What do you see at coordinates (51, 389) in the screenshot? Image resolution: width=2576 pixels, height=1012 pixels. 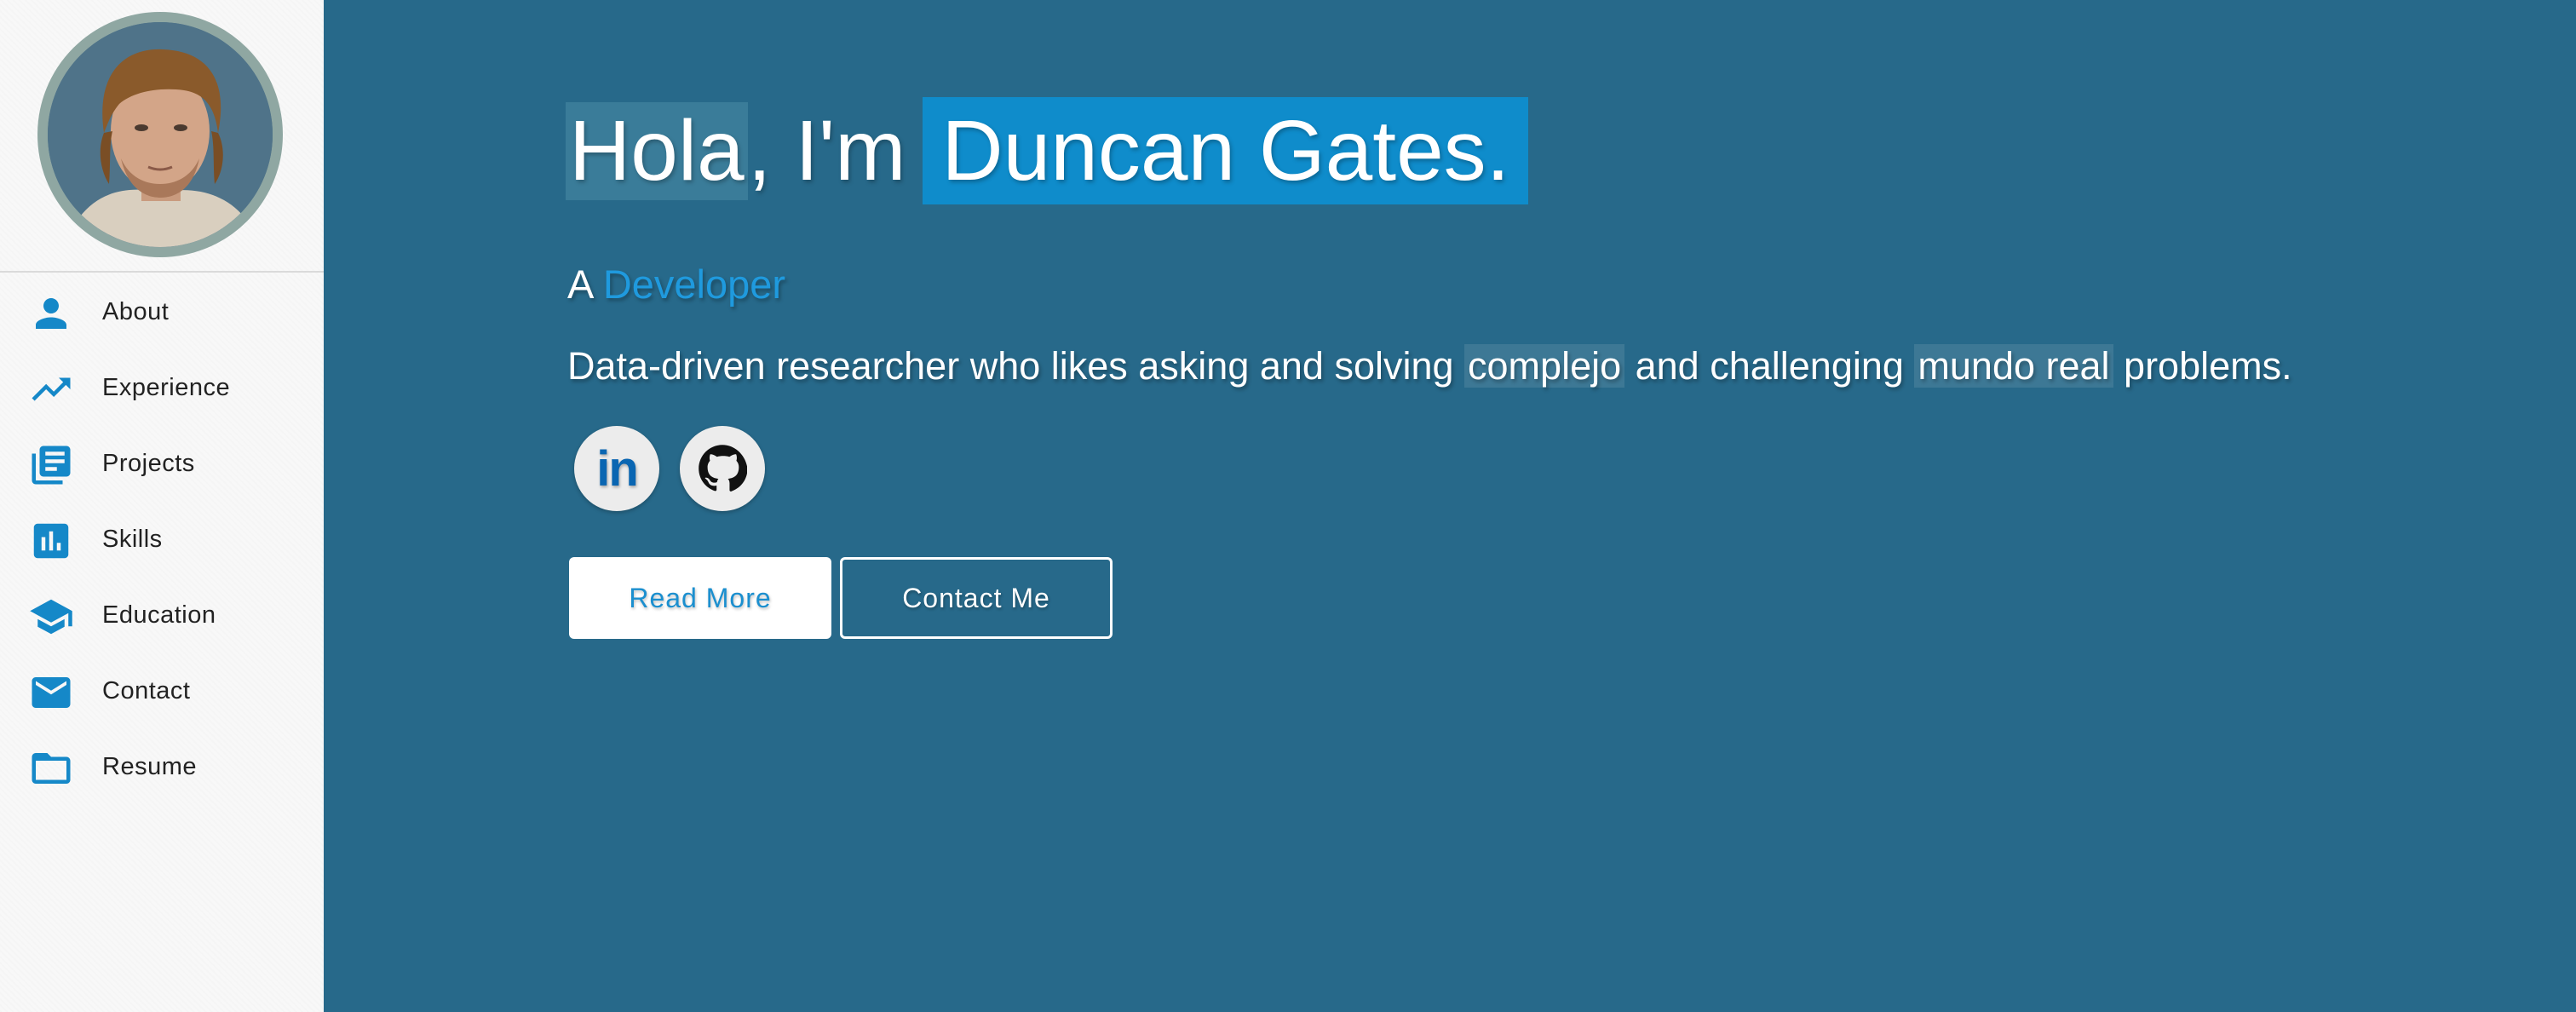 I see `trending-up-icon` at bounding box center [51, 389].